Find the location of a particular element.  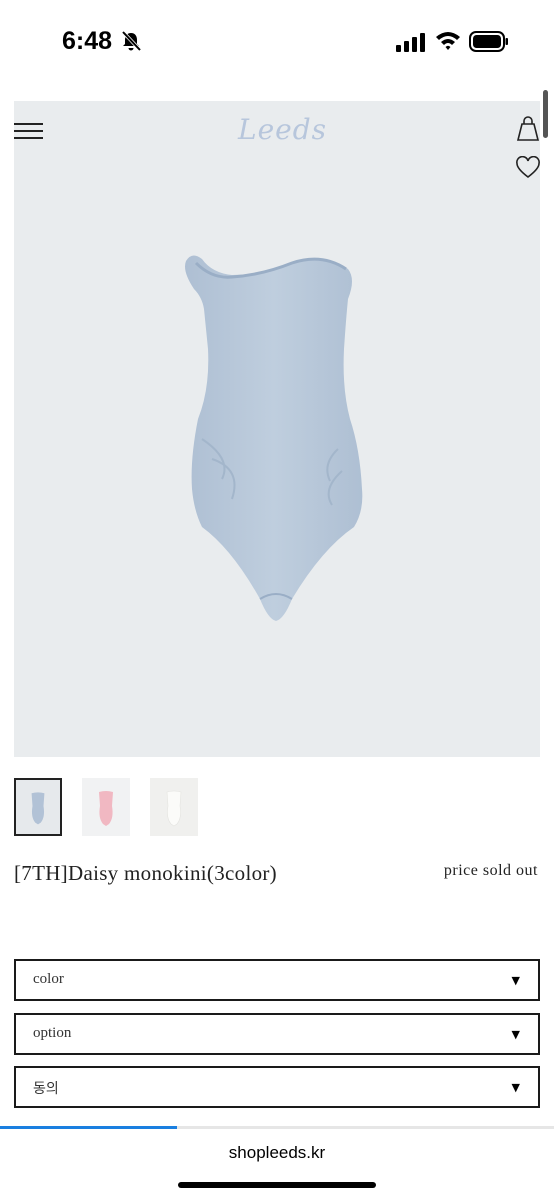

thumbnail-pink-swimsuit is located at coordinates (106, 808).